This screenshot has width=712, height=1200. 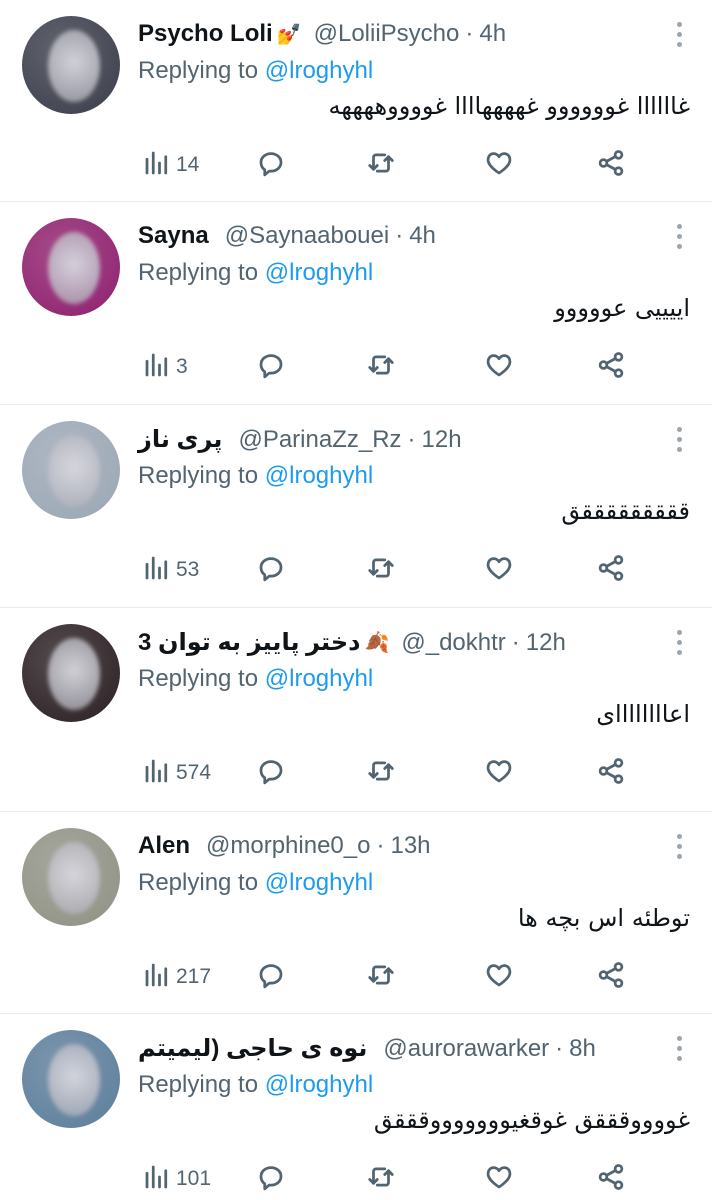 I want to click on views-button: 53, so click(x=170, y=570).